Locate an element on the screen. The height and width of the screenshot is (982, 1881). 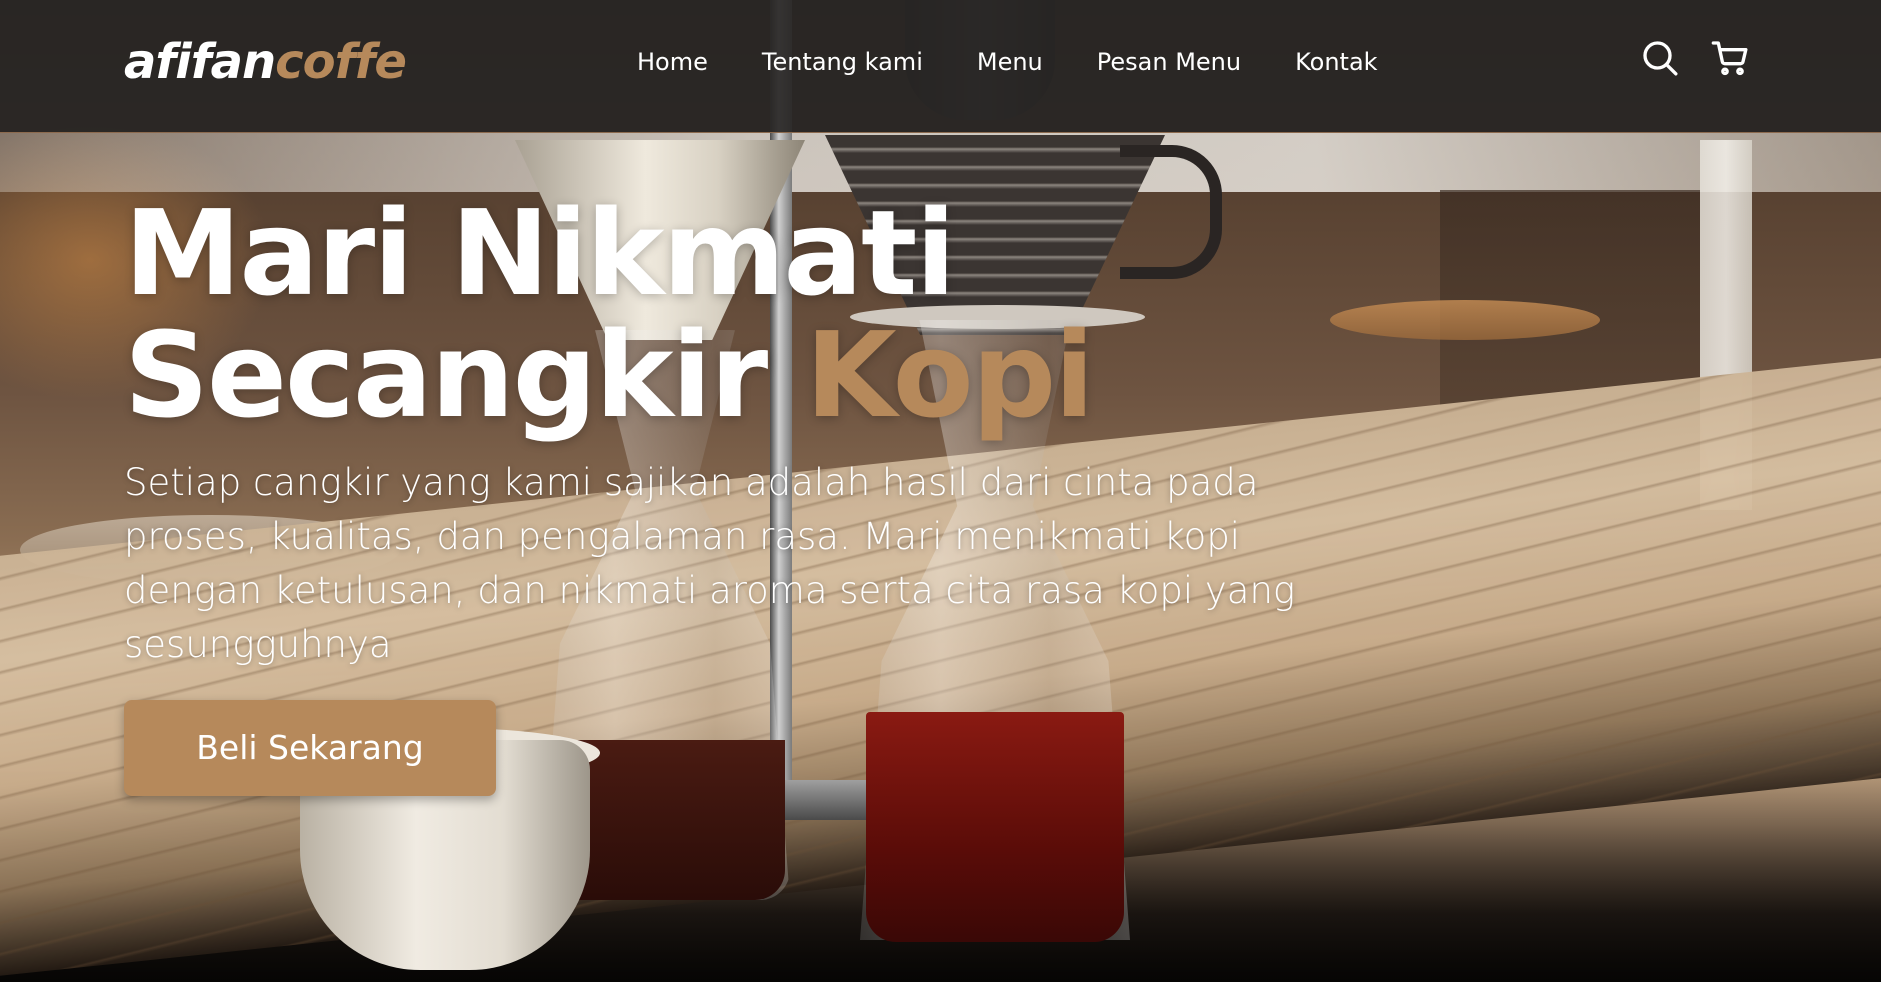
nav-link-menu: Menu is located at coordinates (1010, 62).